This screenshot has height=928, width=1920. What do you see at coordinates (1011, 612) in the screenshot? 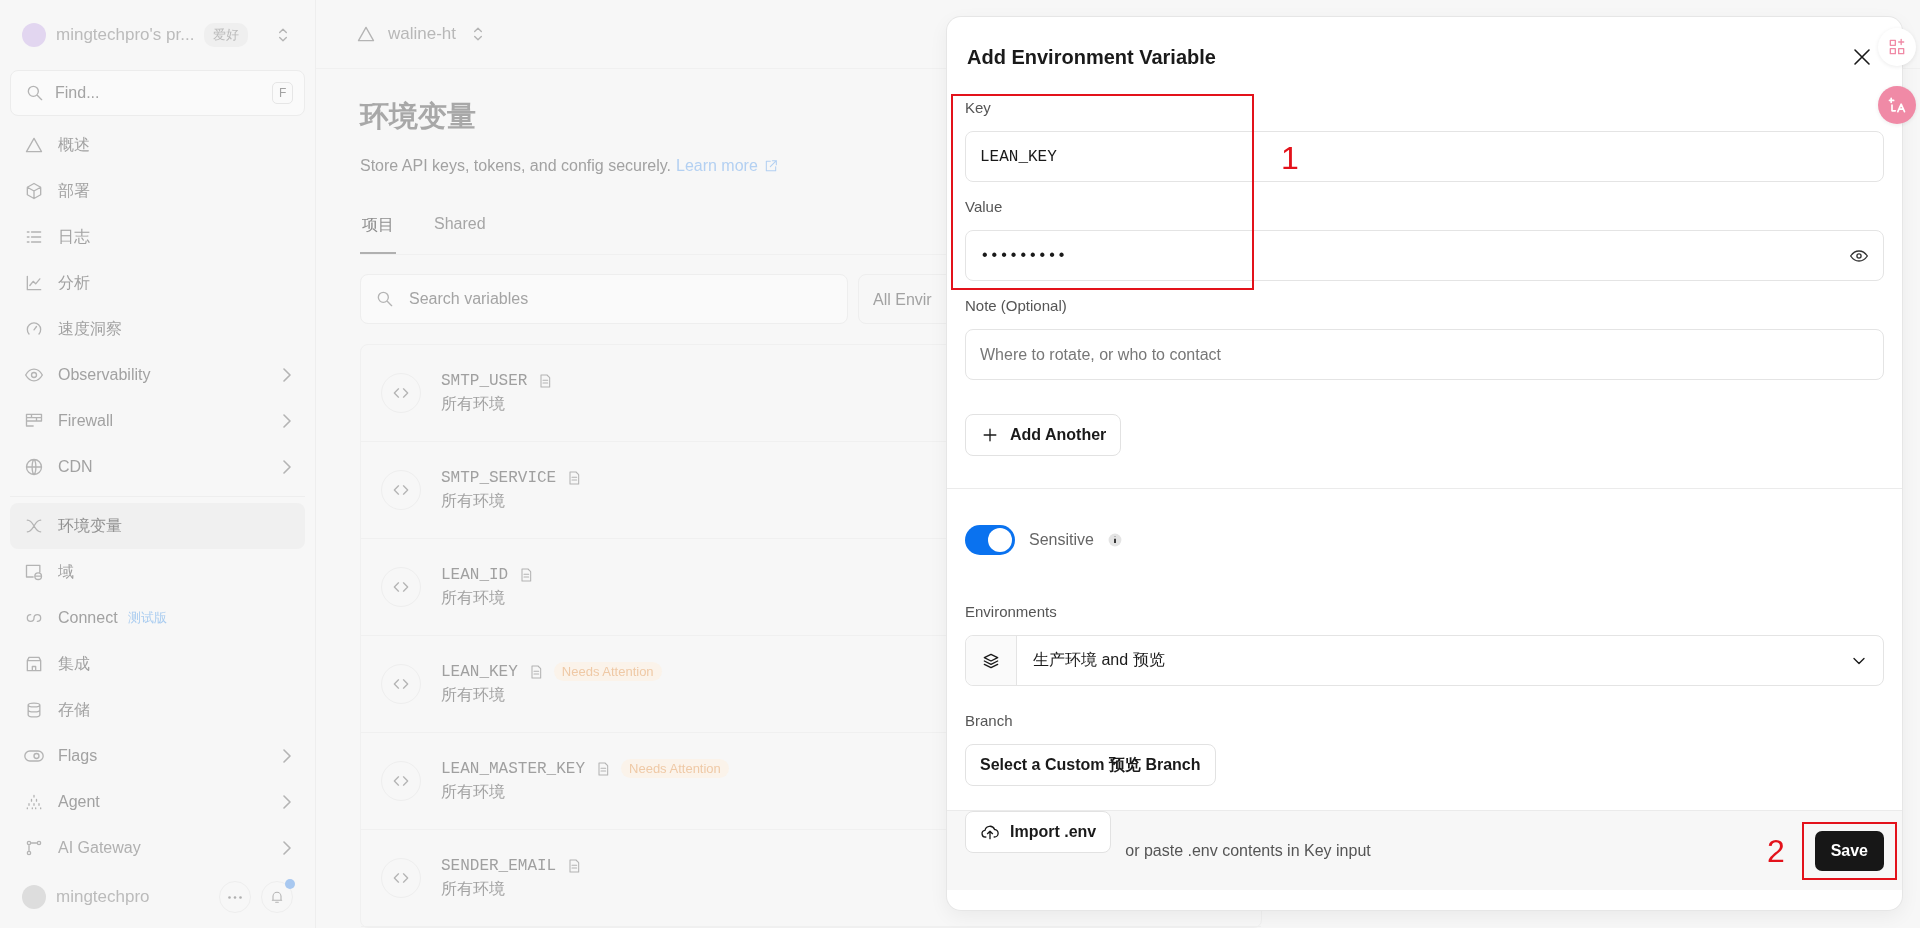
I see `field-label: Environments` at bounding box center [1011, 612].